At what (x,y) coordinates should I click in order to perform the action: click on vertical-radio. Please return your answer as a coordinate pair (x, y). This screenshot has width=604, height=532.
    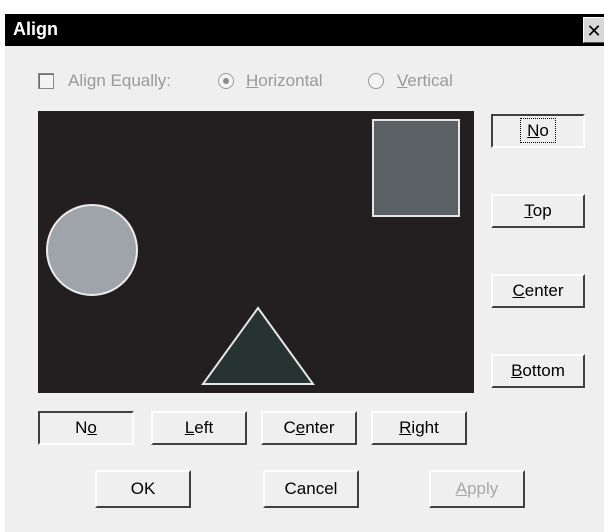
    Looking at the image, I should click on (376, 81).